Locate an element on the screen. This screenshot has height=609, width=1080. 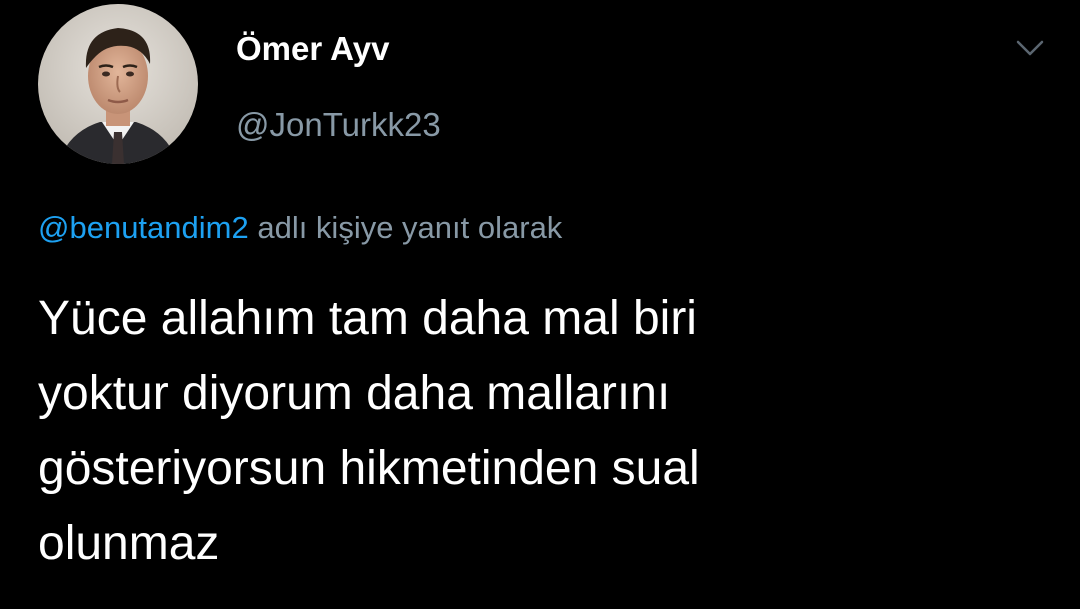
profile-photo-icon is located at coordinates (118, 84).